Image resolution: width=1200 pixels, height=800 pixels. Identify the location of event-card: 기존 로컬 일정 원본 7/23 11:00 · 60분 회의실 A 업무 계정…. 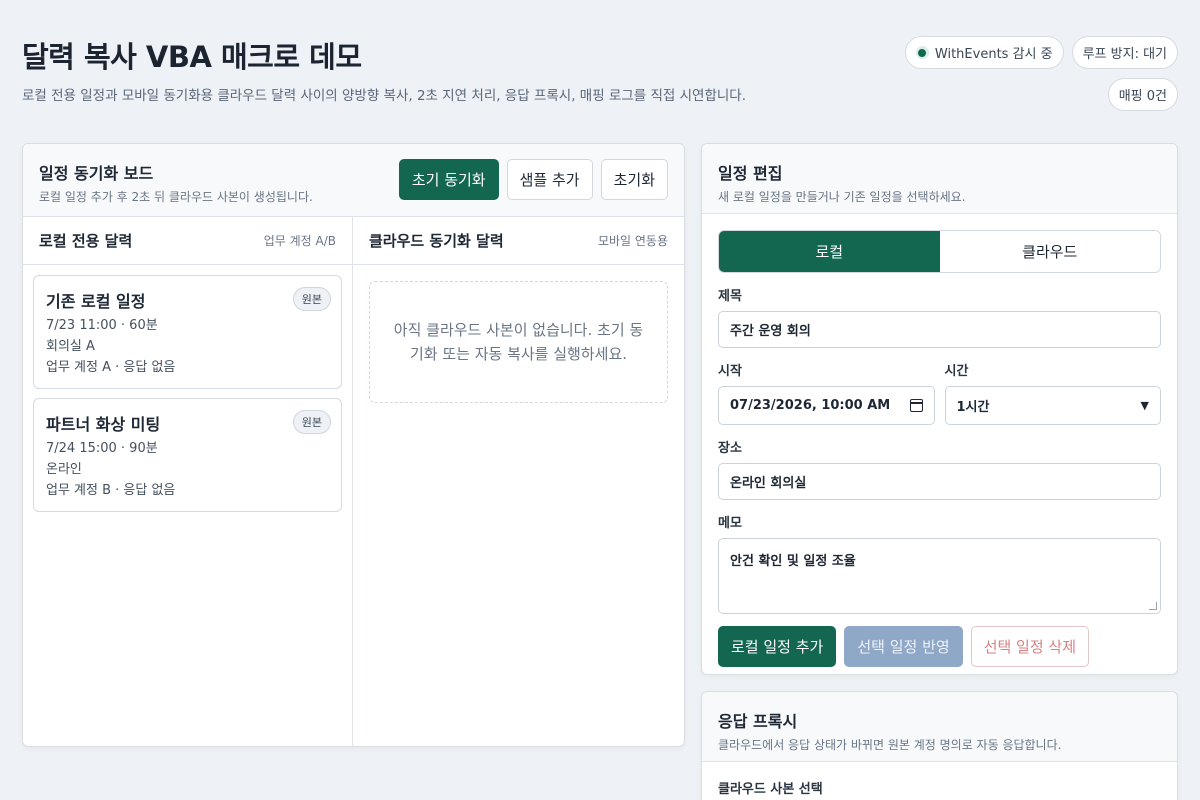
(187, 332).